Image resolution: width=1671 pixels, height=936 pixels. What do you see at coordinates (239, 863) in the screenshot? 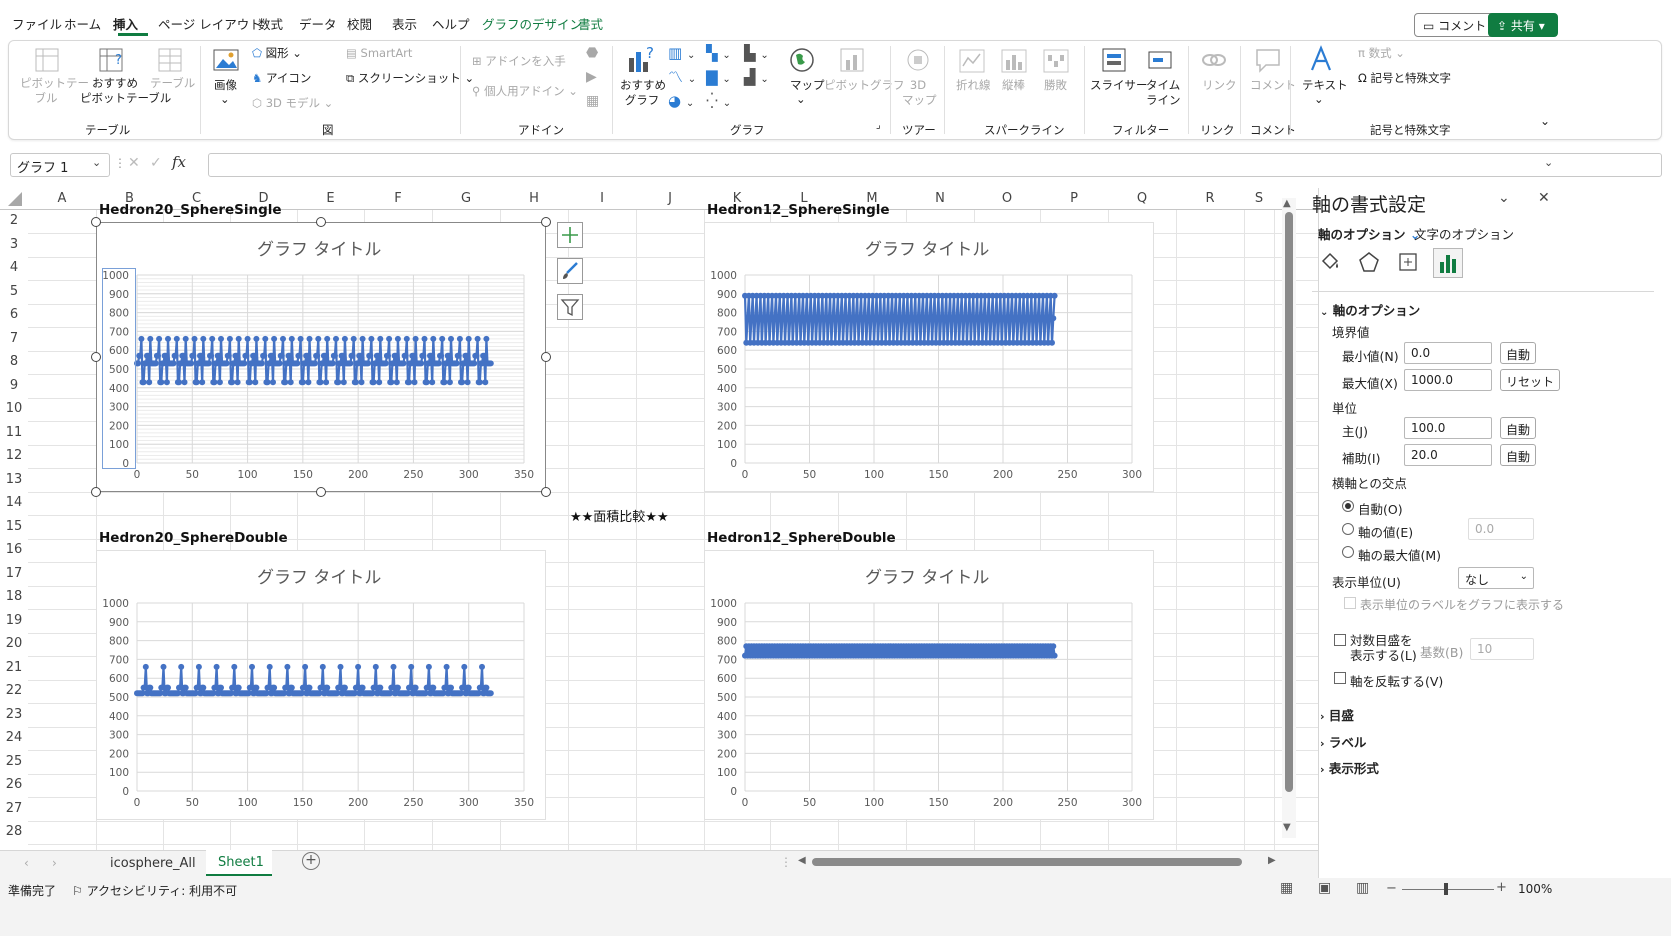
I see `sheet-tab-sheet1: Sheet1` at bounding box center [239, 863].